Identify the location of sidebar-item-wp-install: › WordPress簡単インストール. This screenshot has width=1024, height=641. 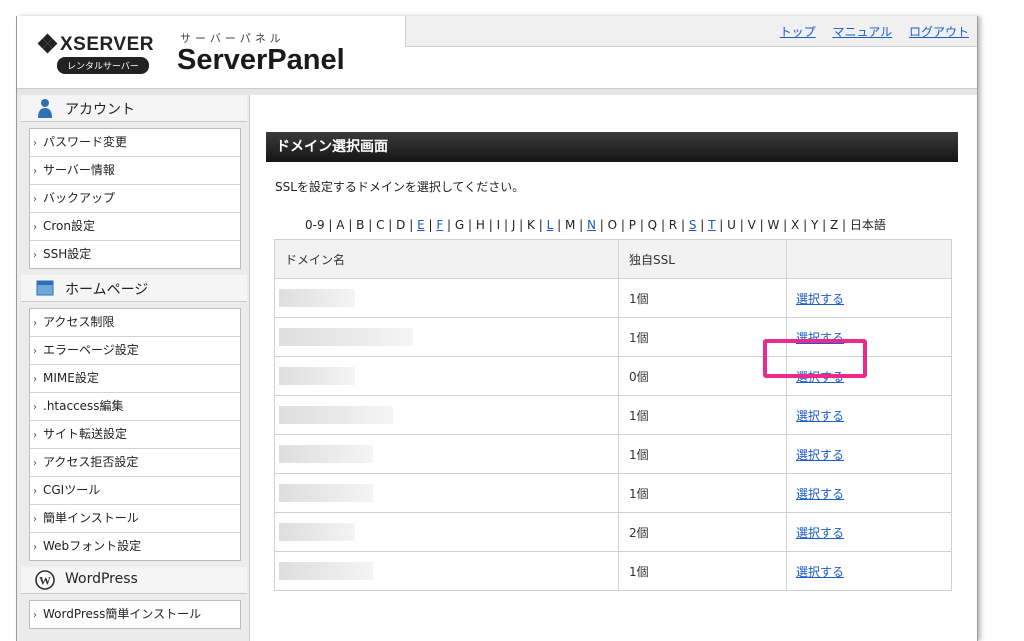
(135, 614).